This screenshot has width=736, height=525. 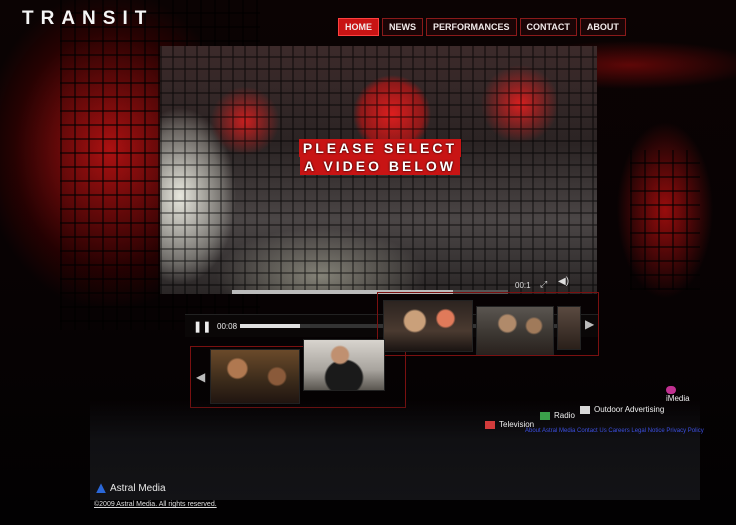 What do you see at coordinates (227, 326) in the screenshot?
I see `time-elapsed: 00:08` at bounding box center [227, 326].